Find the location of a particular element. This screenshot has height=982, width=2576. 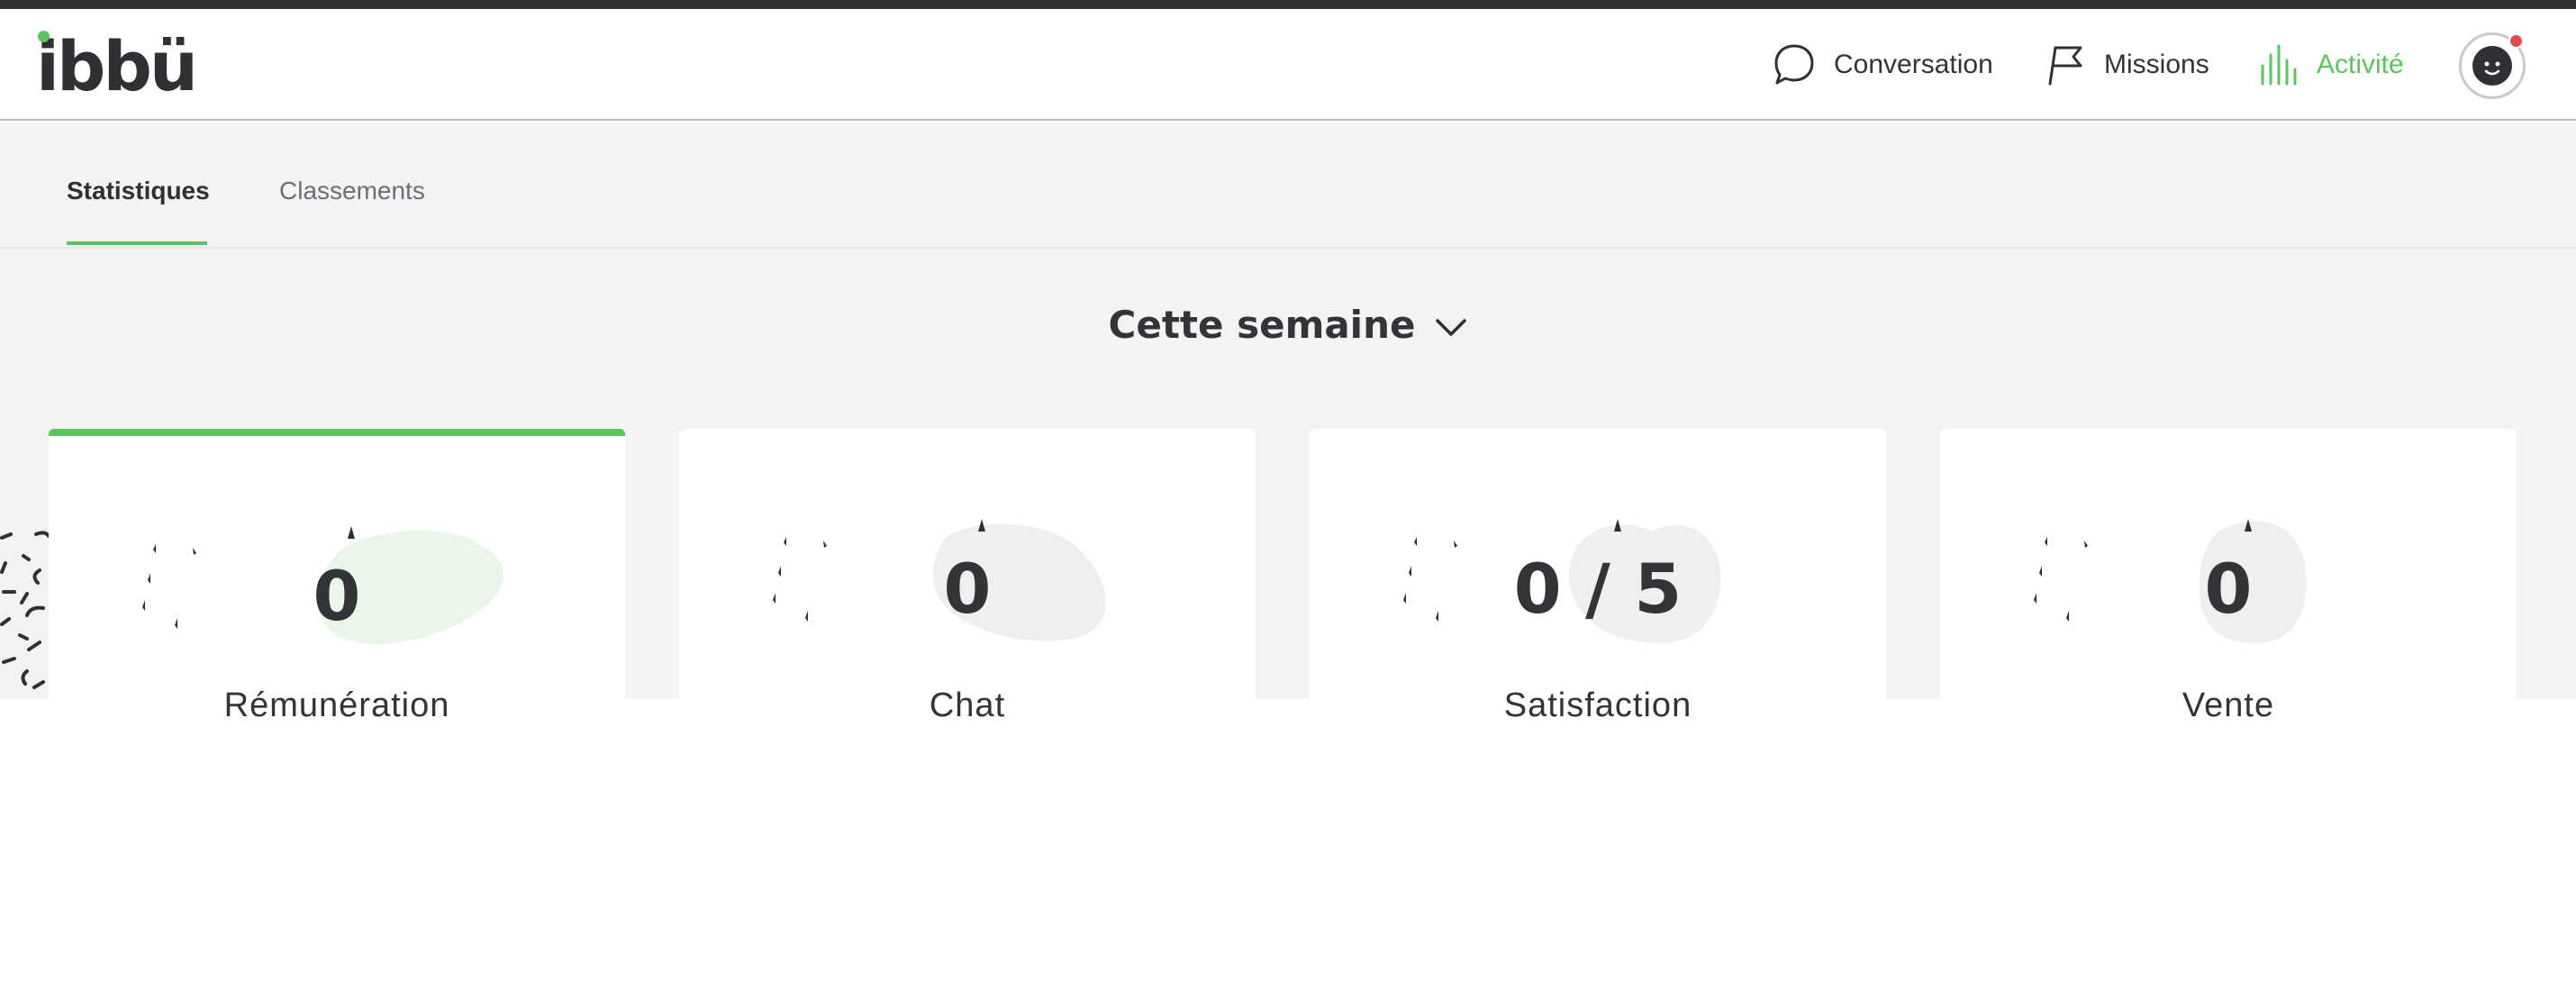

navbar: ibbü Conversation Missions Activité is located at coordinates (1288, 65).